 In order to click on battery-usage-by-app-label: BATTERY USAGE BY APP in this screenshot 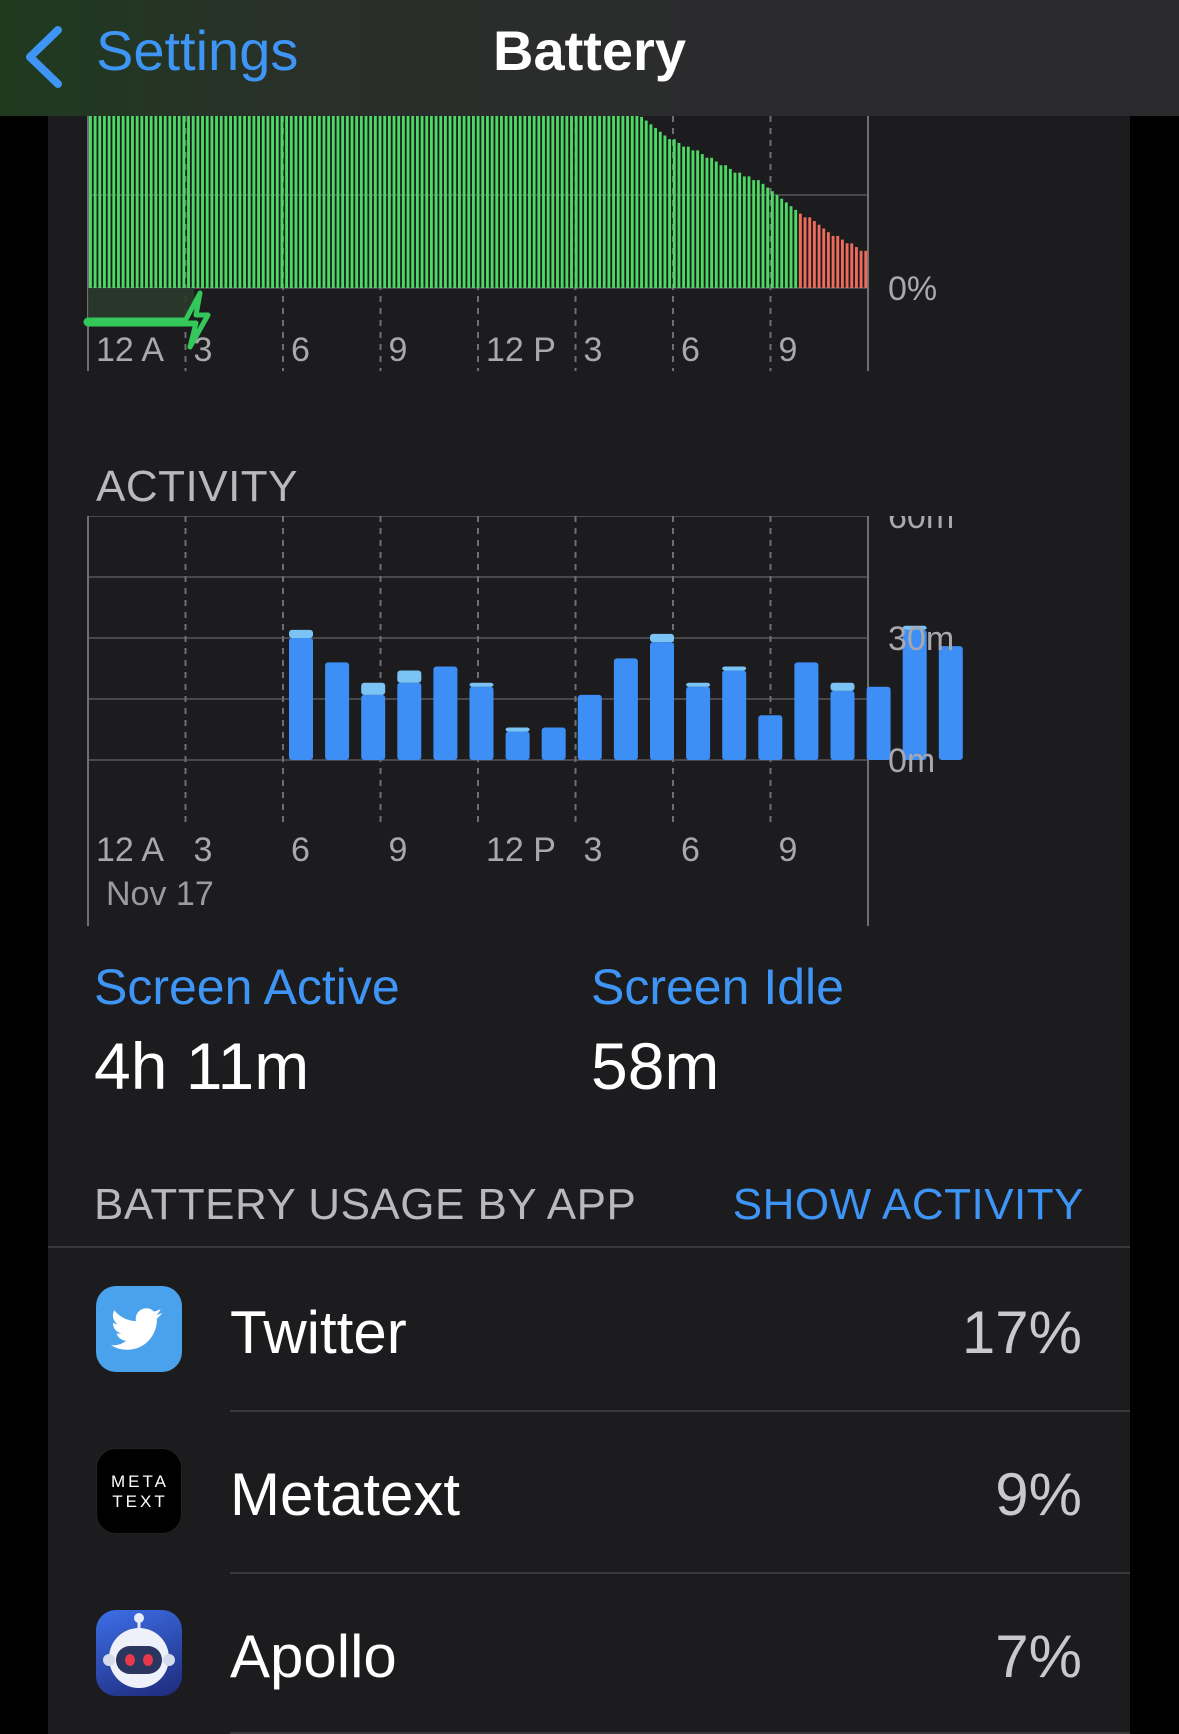, I will do `click(365, 1204)`.